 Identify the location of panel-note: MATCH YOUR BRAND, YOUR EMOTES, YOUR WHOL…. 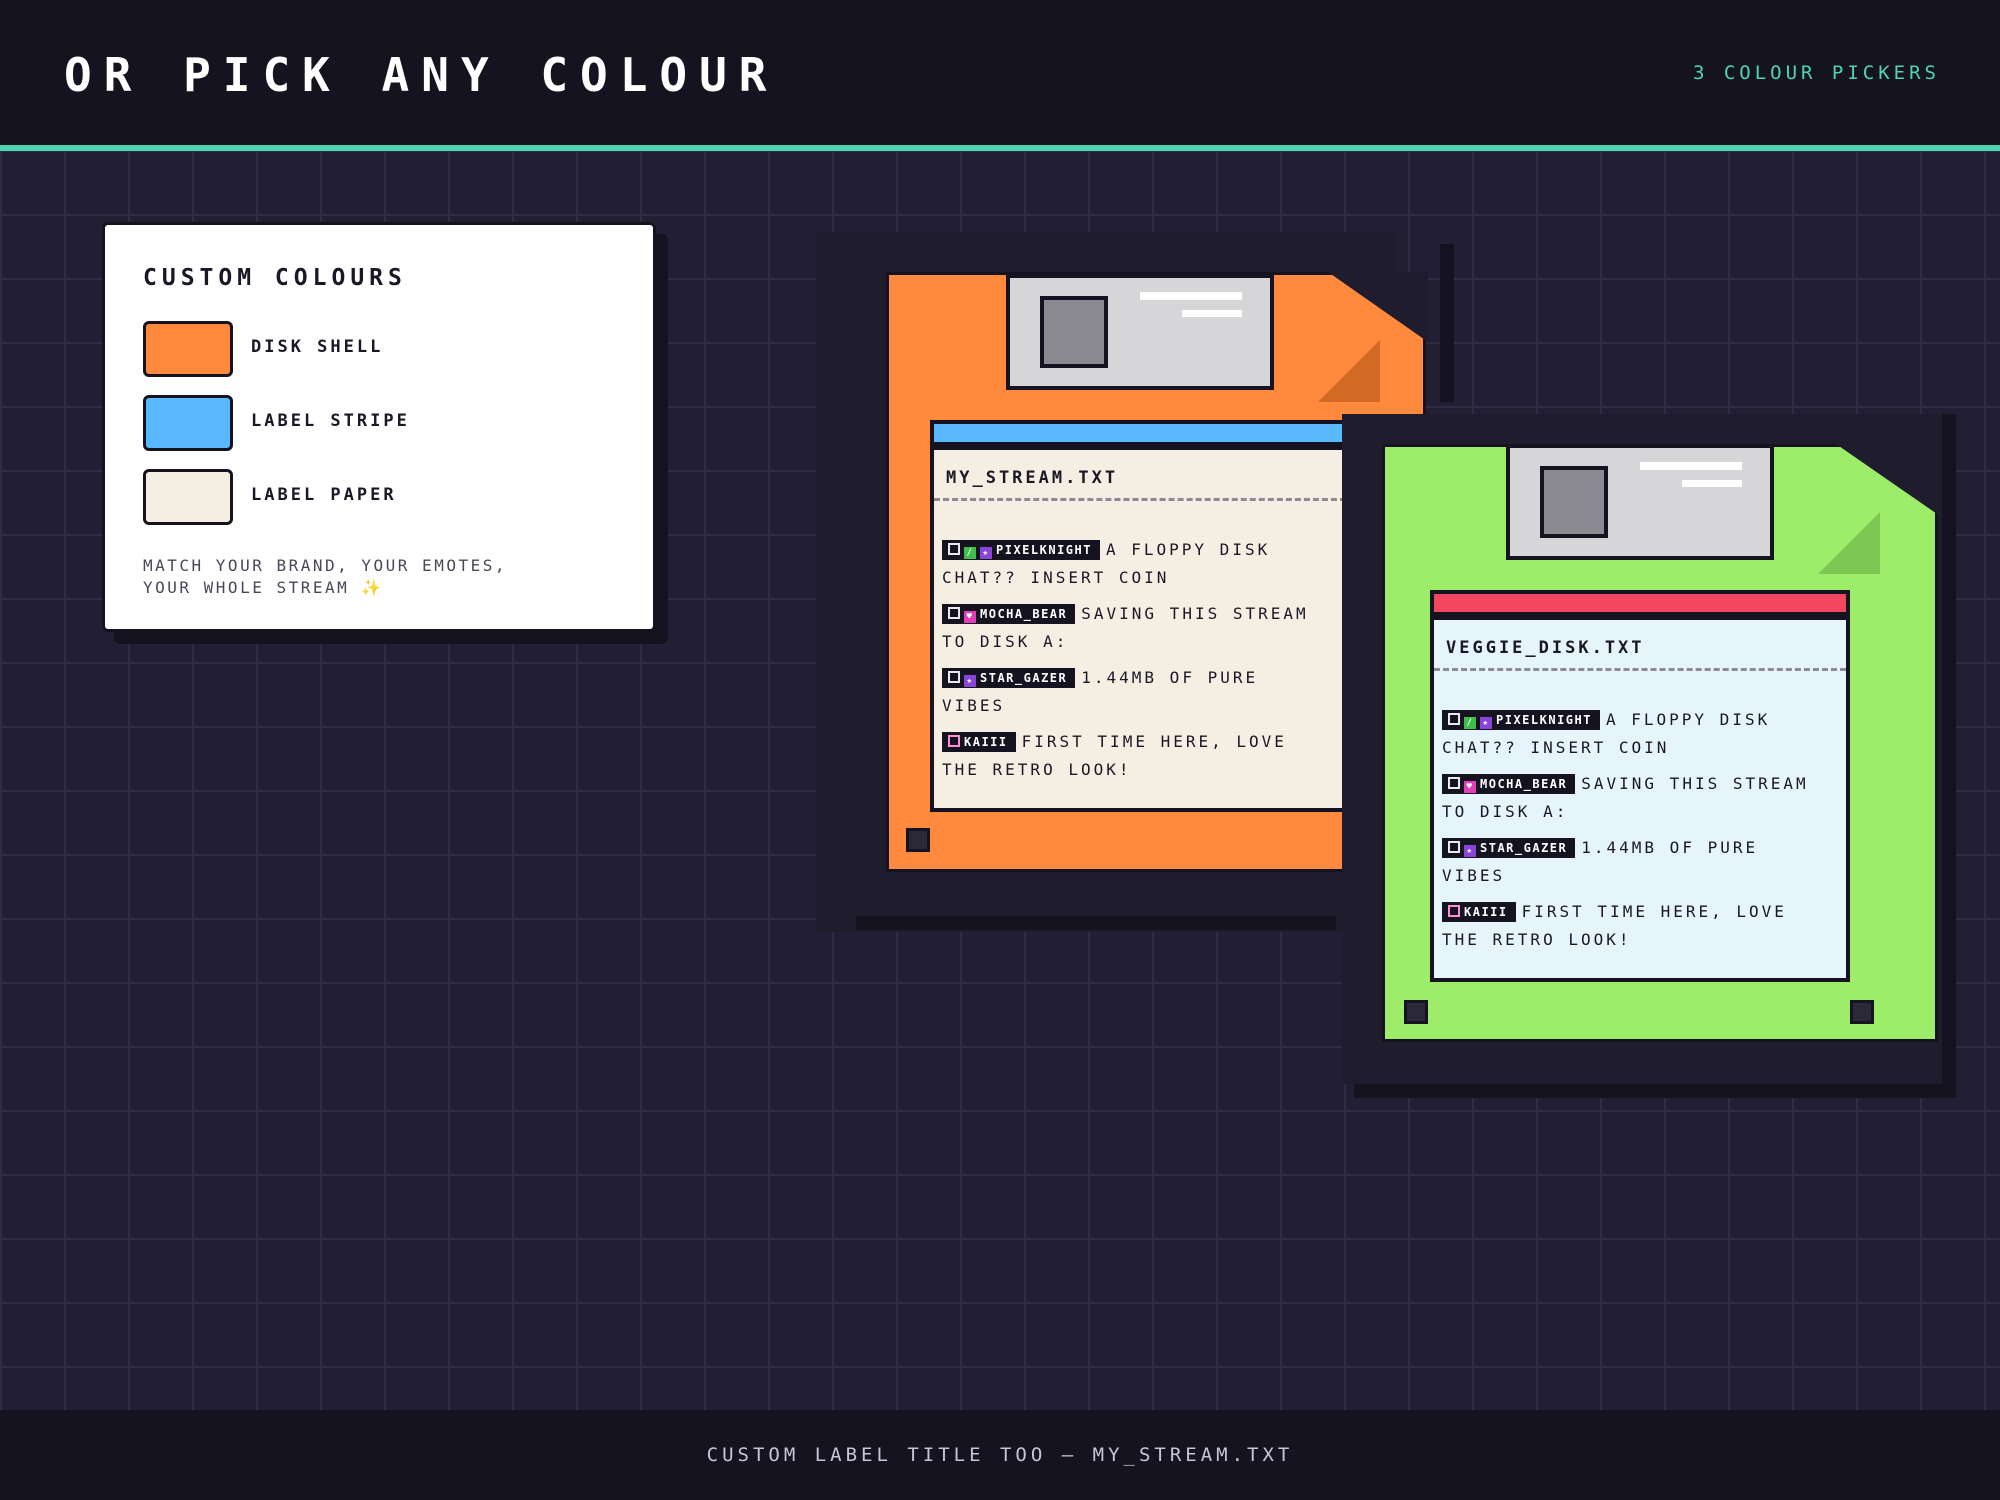
(373, 577).